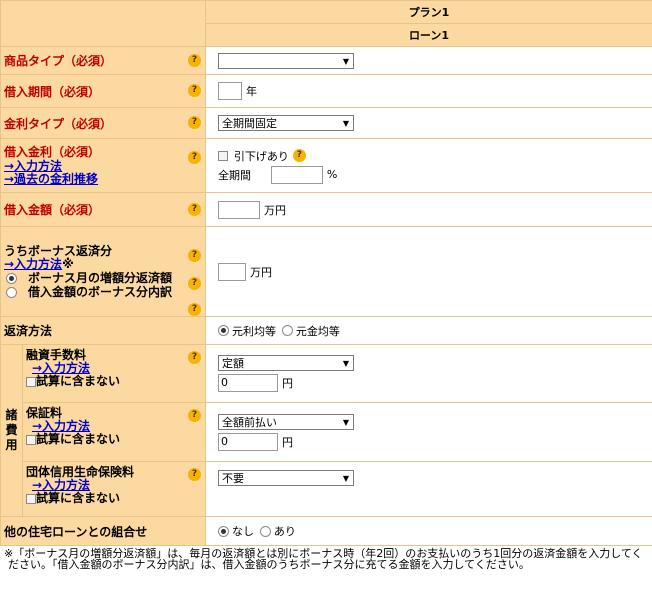 The height and width of the screenshot is (595, 652). What do you see at coordinates (317, 331) in the screenshot?
I see `repay-option-2-label: 元金均等` at bounding box center [317, 331].